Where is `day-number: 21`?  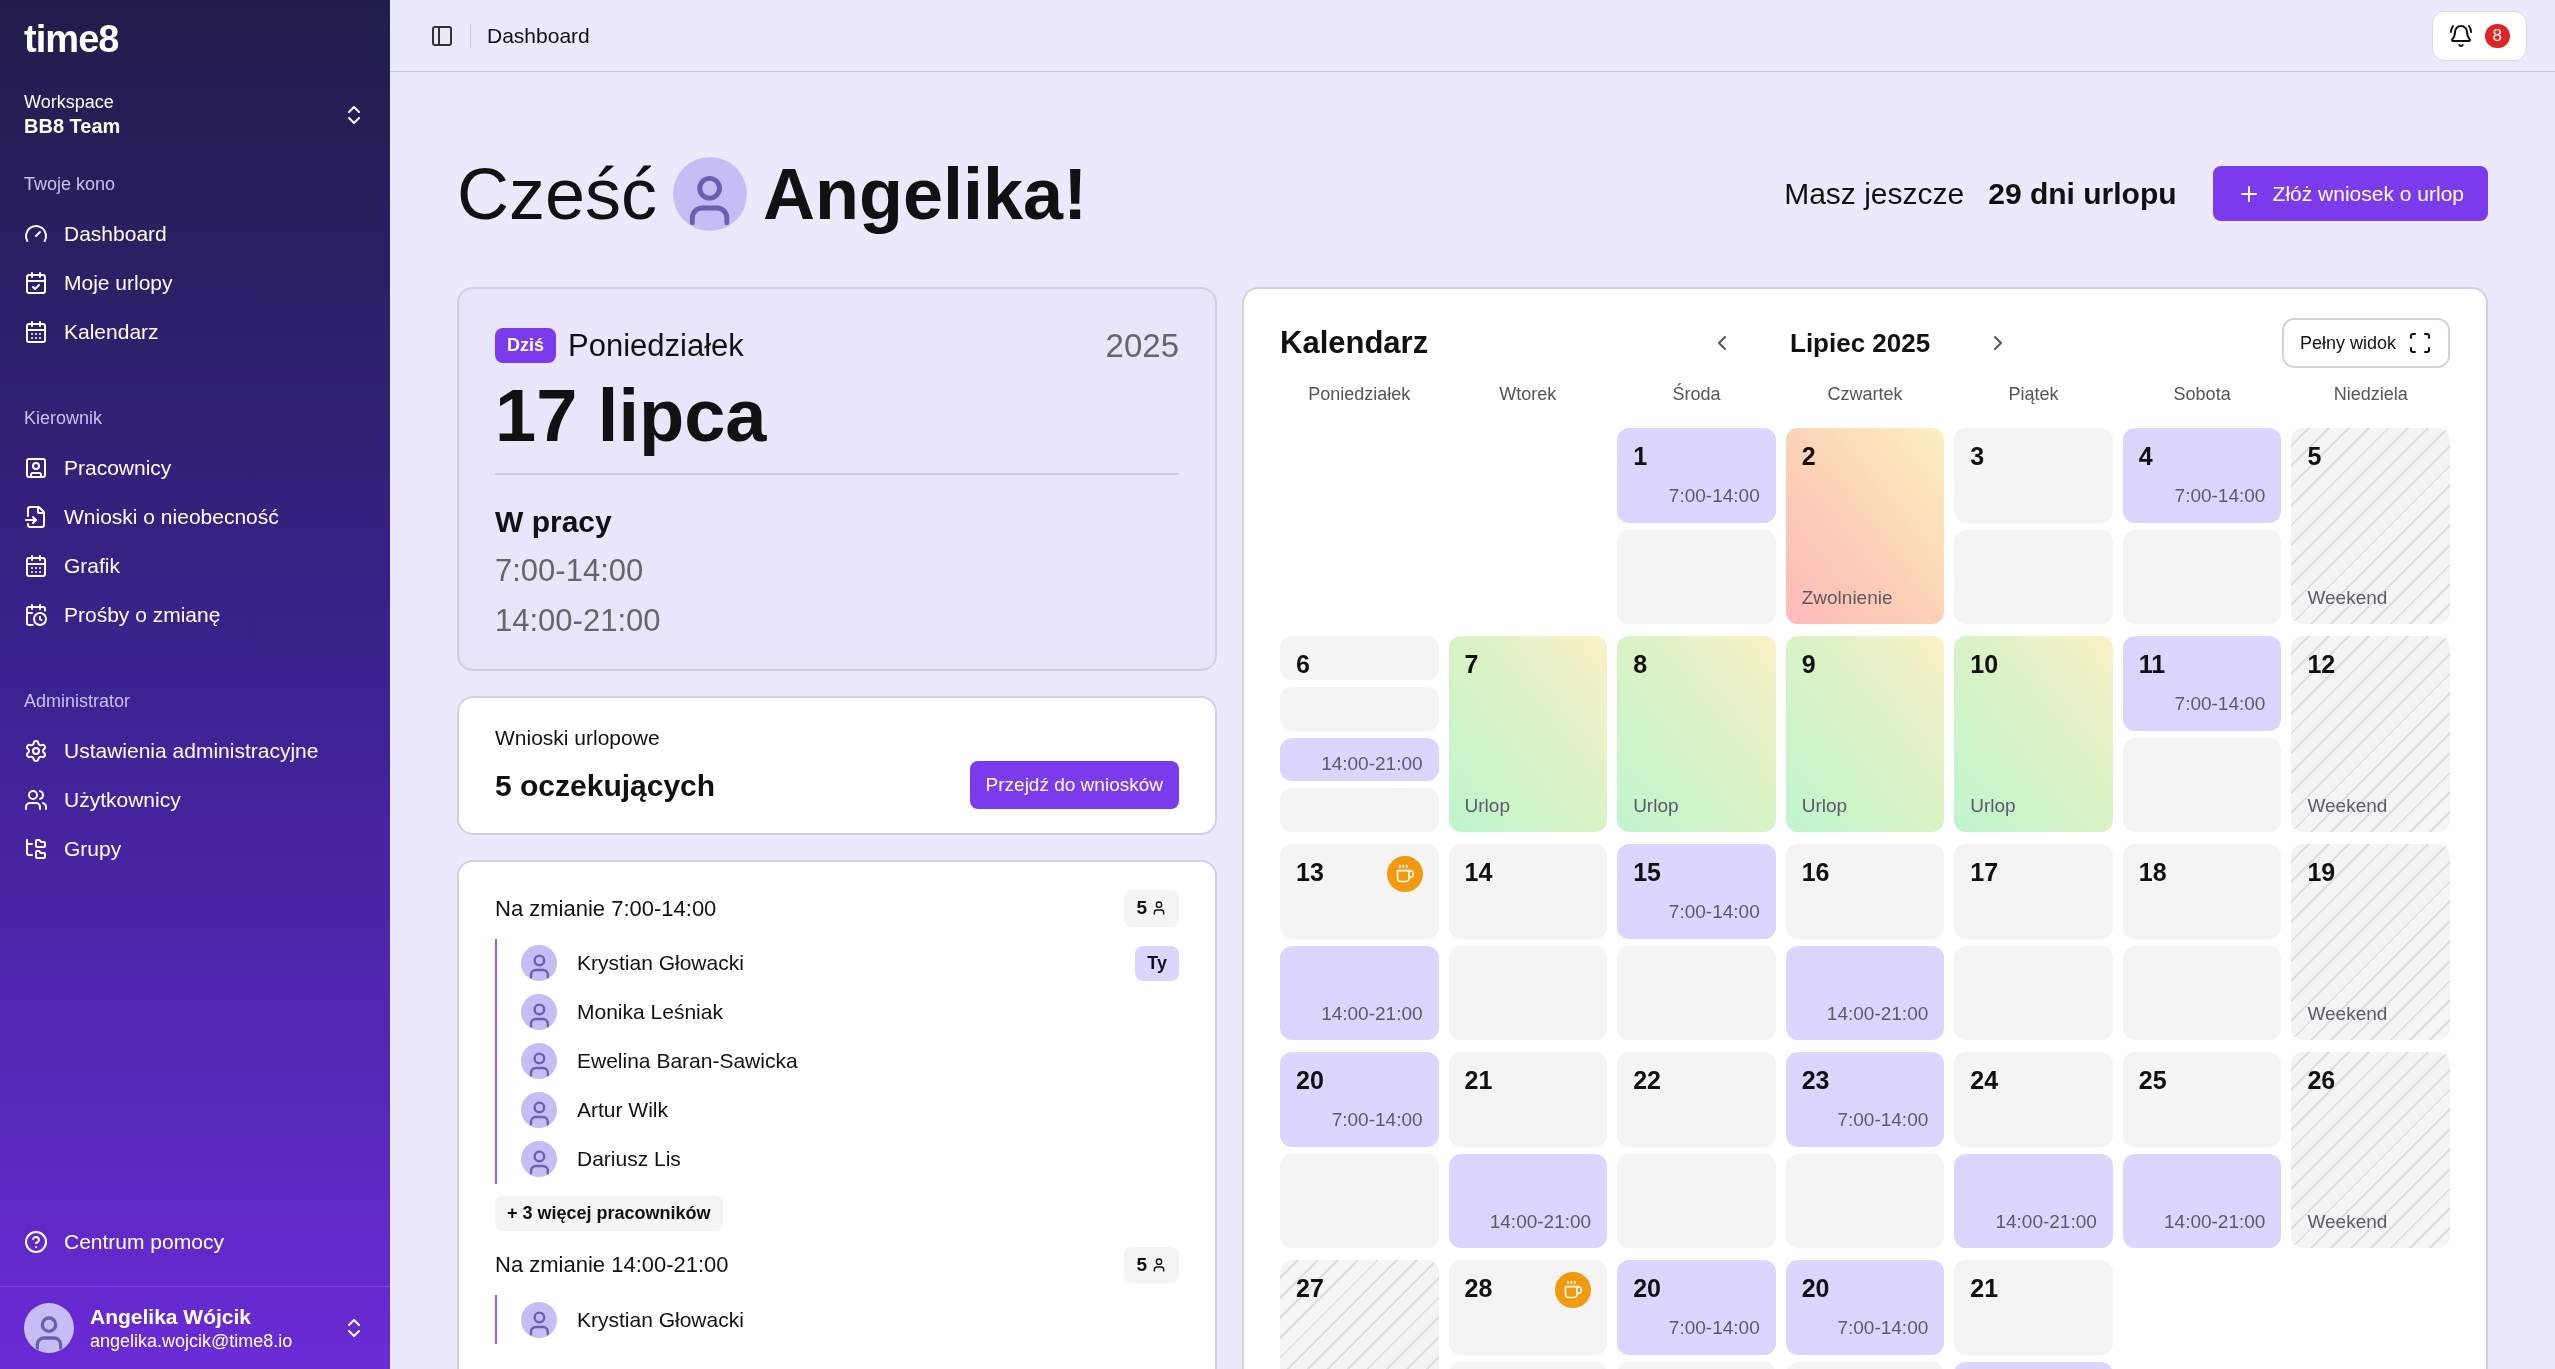
day-number: 21 is located at coordinates (1478, 1079).